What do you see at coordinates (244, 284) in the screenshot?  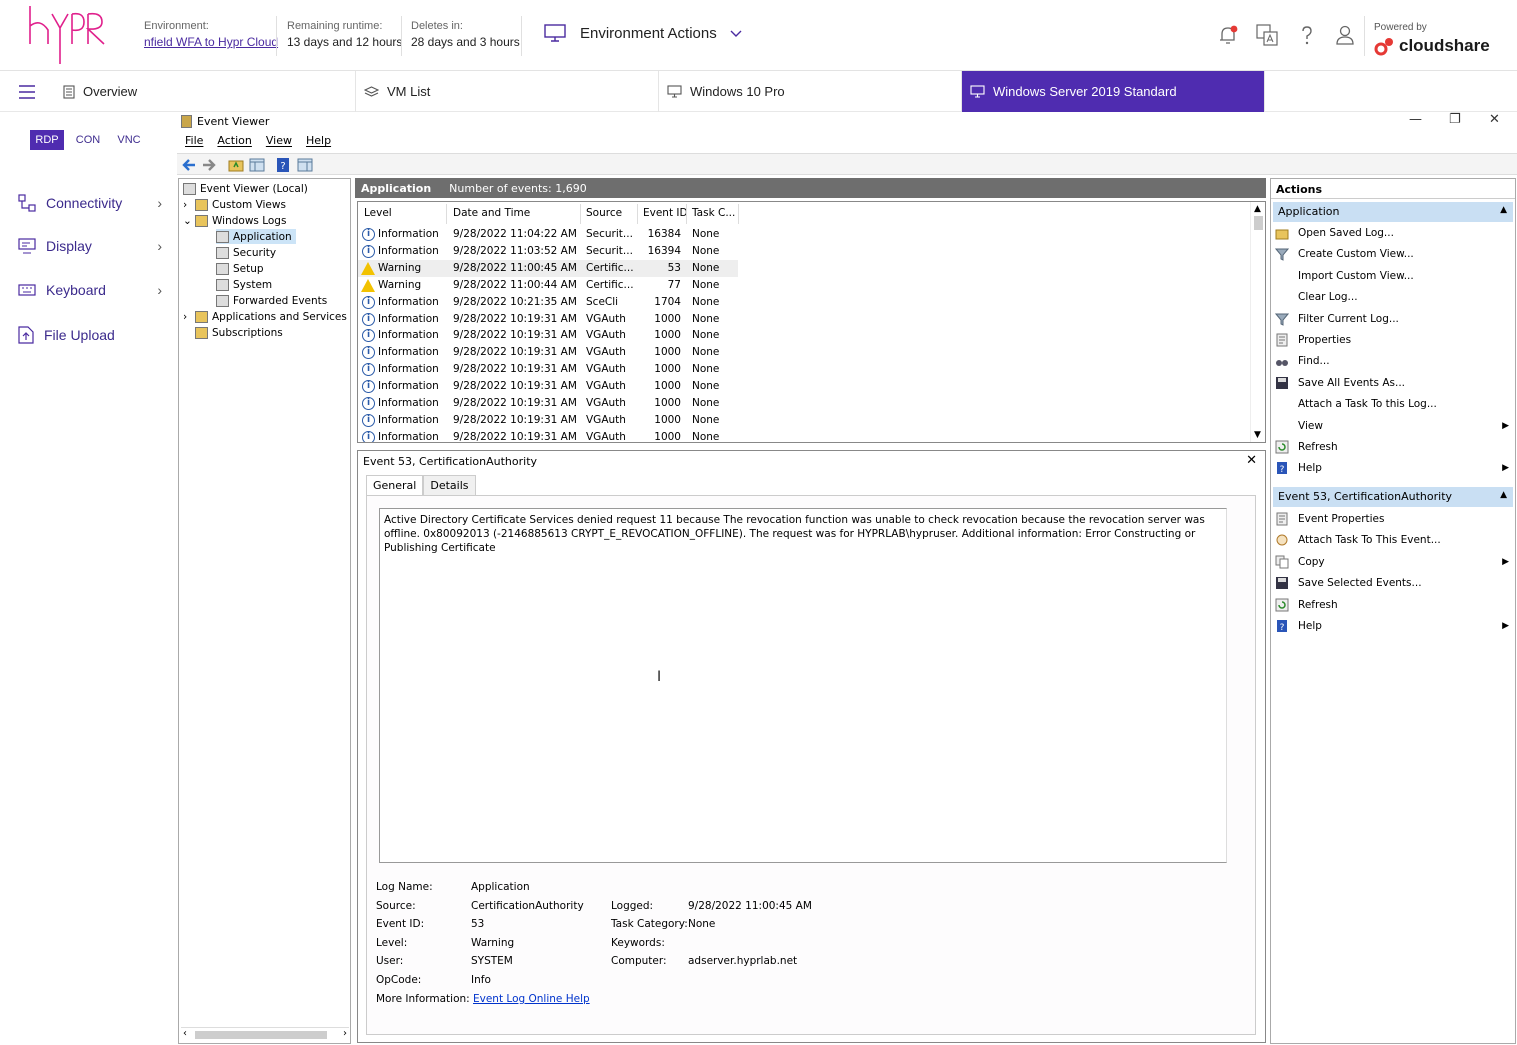 I see `tree-item-system: System` at bounding box center [244, 284].